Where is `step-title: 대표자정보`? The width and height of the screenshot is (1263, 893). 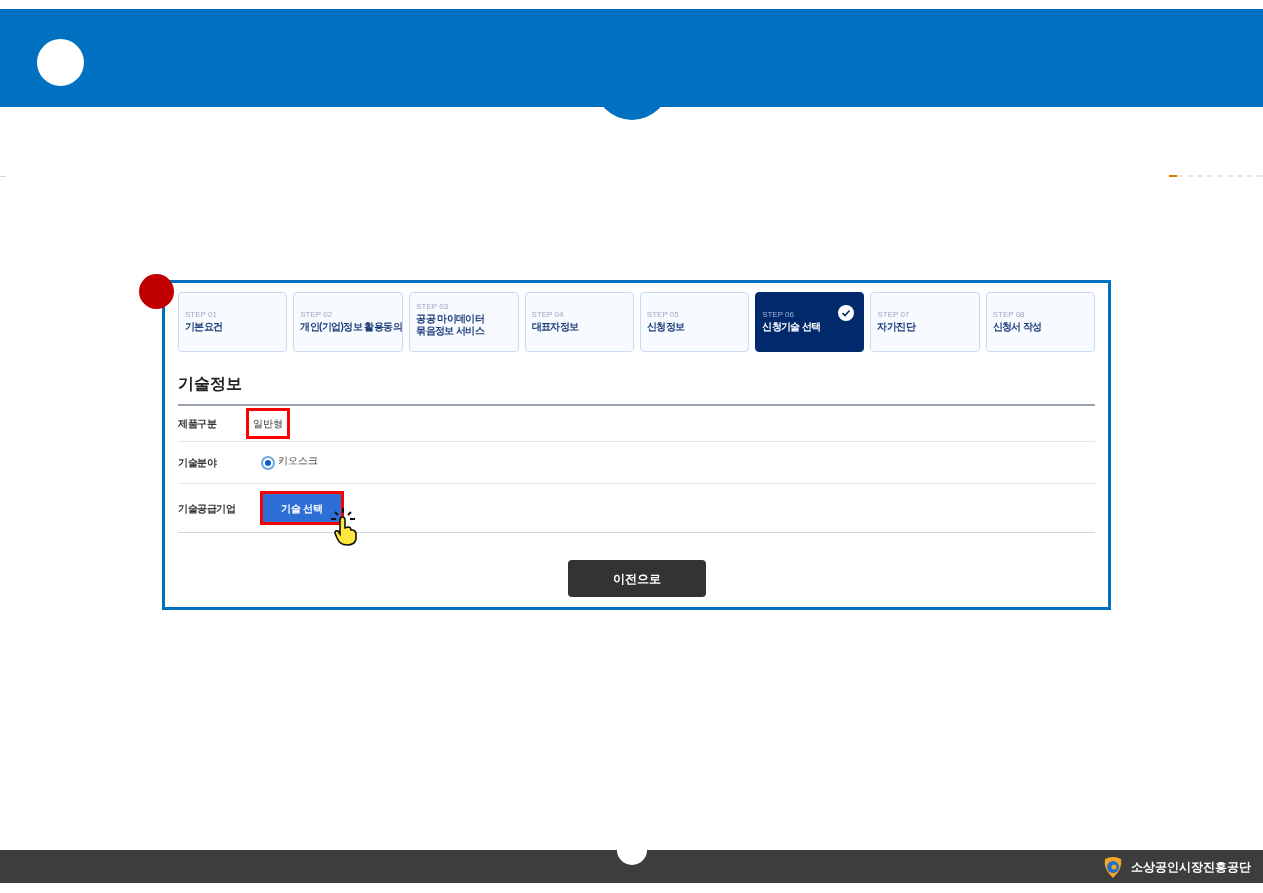
step-title: 대표자정보 is located at coordinates (555, 327).